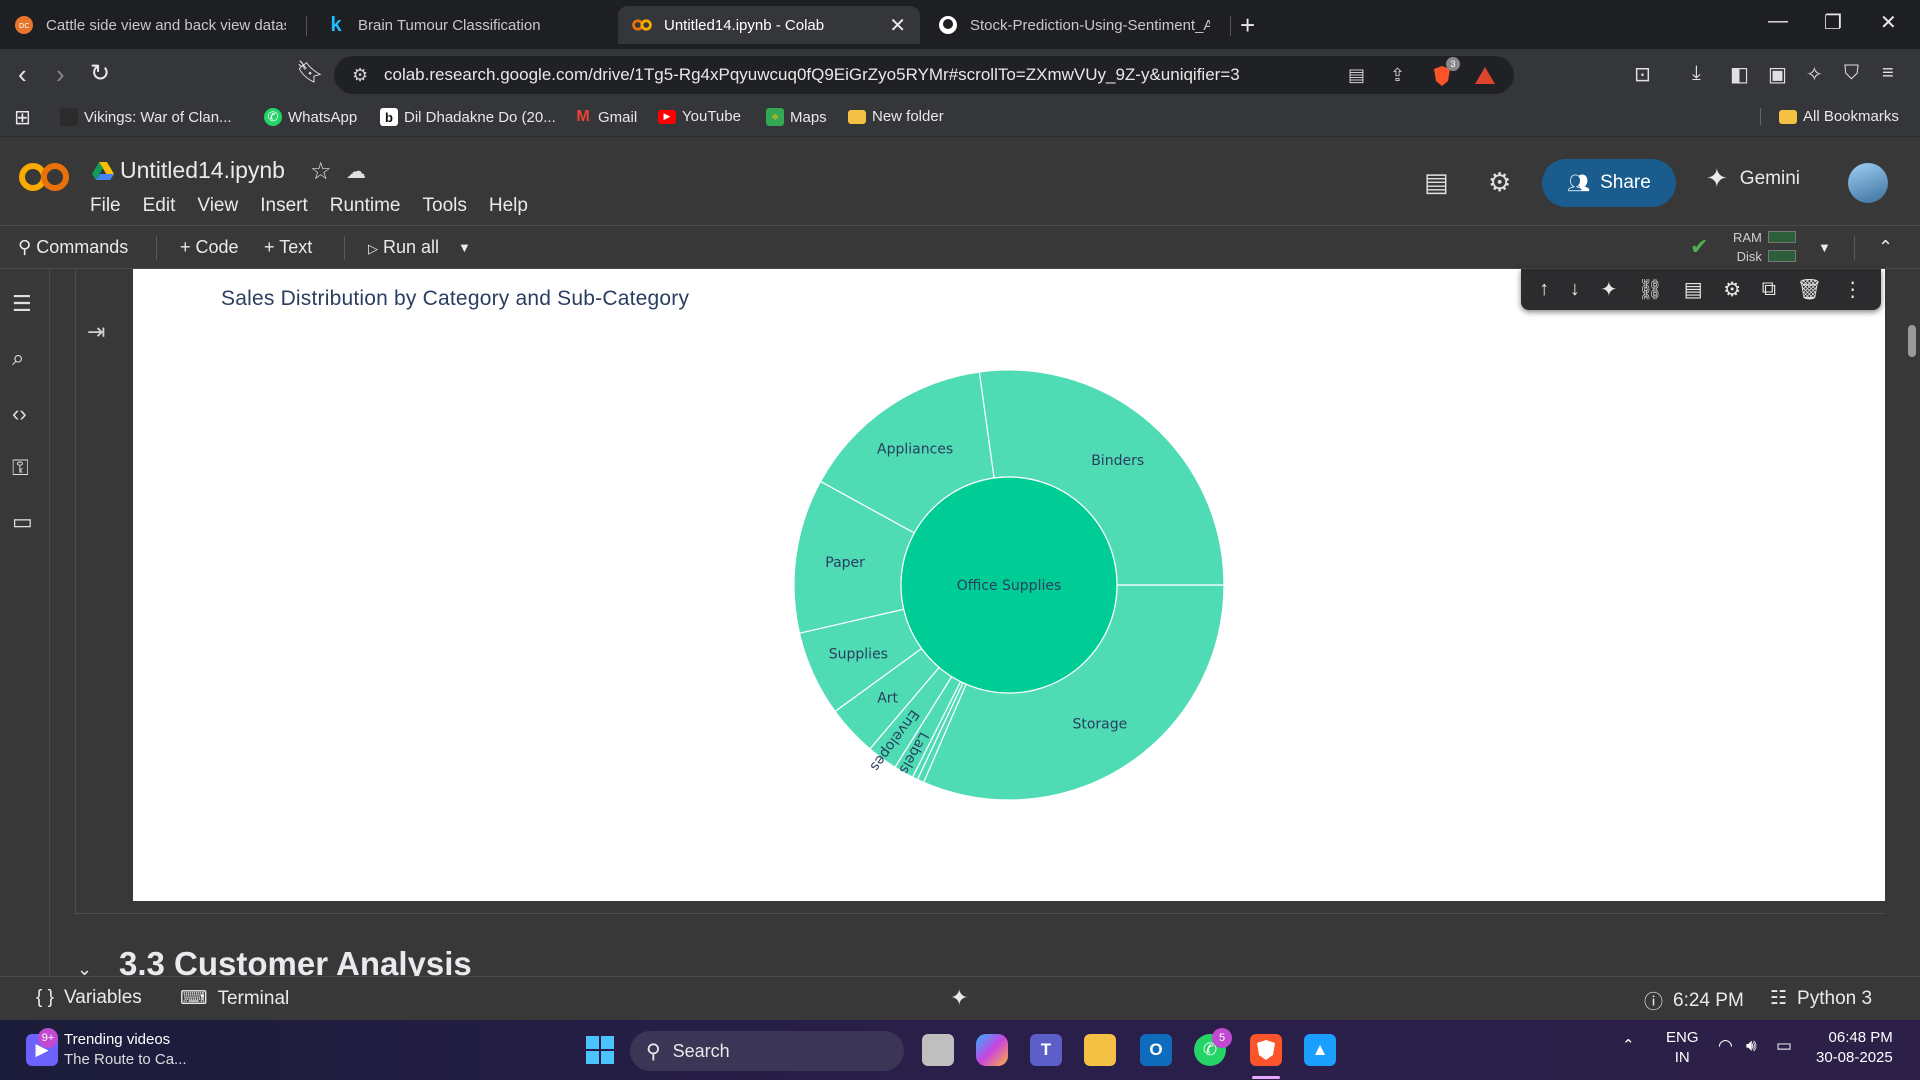 The width and height of the screenshot is (1920, 1080). What do you see at coordinates (22, 522) in the screenshot?
I see `files-folder-icon: ▭` at bounding box center [22, 522].